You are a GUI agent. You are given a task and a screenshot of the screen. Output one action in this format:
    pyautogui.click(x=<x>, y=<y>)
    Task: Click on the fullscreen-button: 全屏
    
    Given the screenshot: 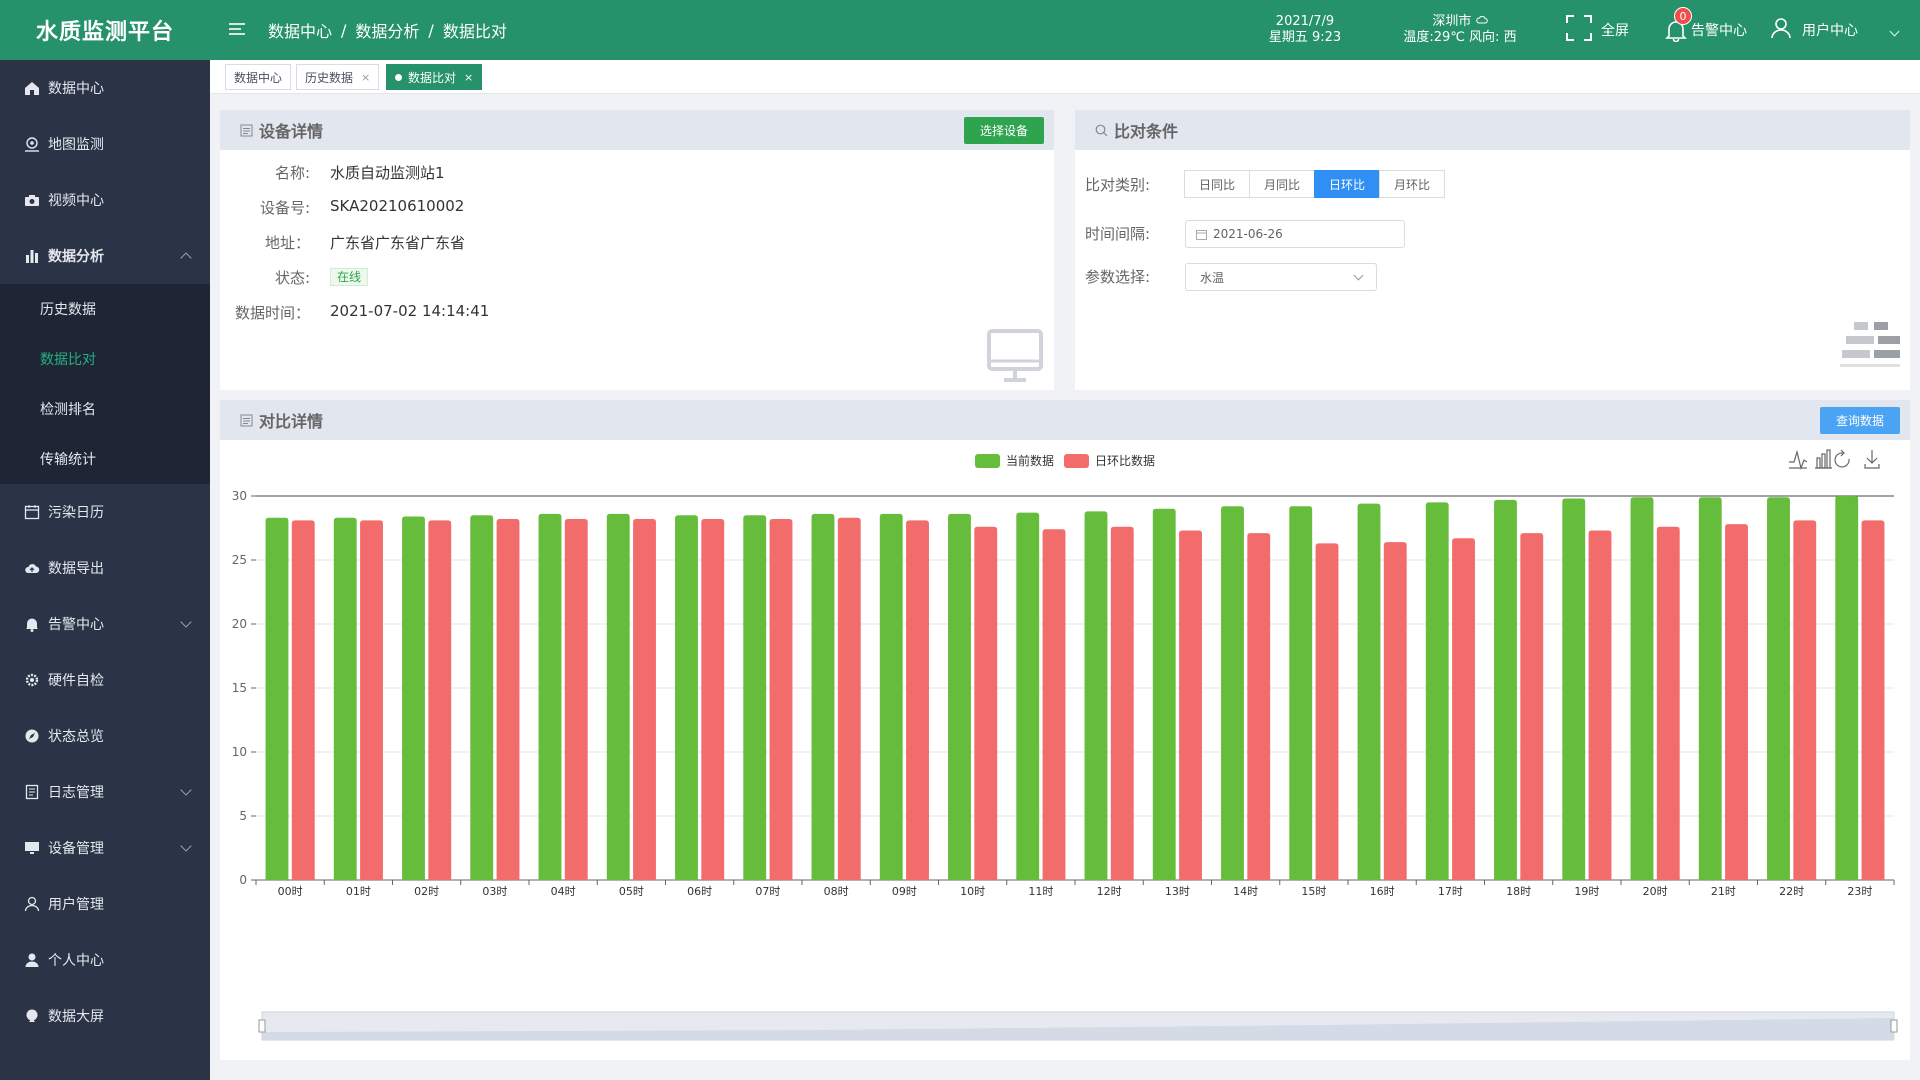 What is the action you would take?
    pyautogui.click(x=1597, y=30)
    